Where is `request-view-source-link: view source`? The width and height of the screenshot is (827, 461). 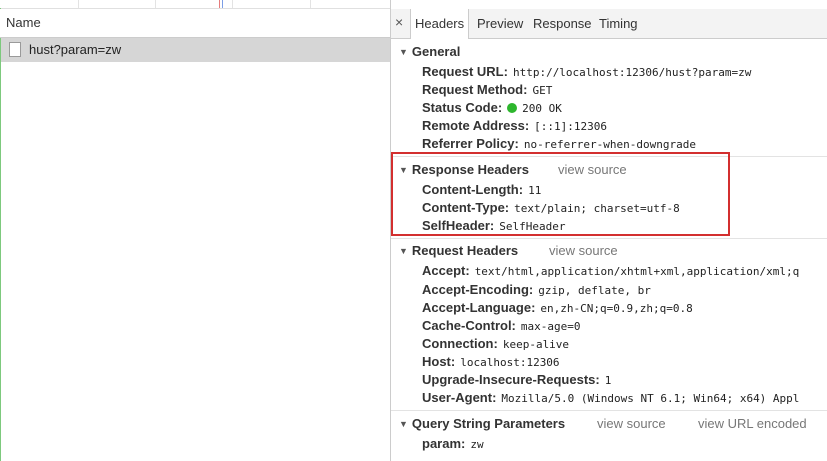 request-view-source-link: view source is located at coordinates (583, 250).